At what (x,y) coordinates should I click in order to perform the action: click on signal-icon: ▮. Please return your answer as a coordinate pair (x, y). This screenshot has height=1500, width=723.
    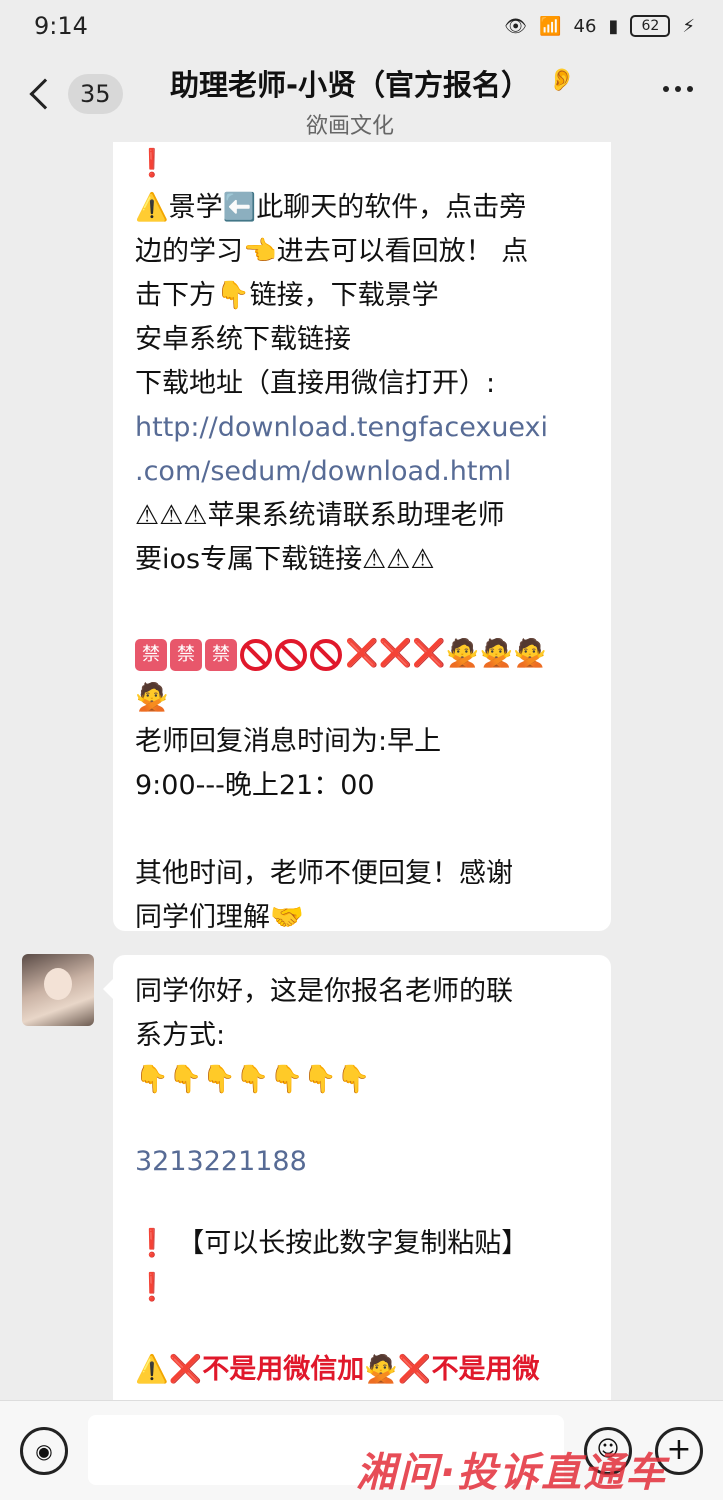
    Looking at the image, I should click on (613, 26).